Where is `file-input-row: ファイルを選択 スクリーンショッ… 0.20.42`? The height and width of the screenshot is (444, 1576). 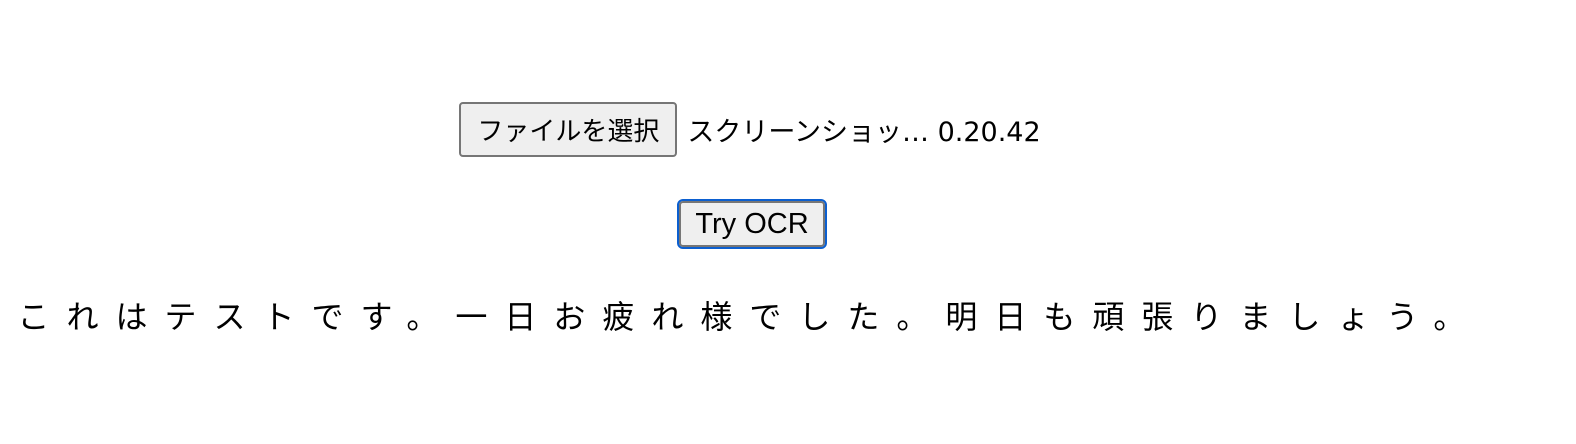
file-input-row: ファイルを選択 スクリーンショッ… 0.20.42 is located at coordinates (788, 129).